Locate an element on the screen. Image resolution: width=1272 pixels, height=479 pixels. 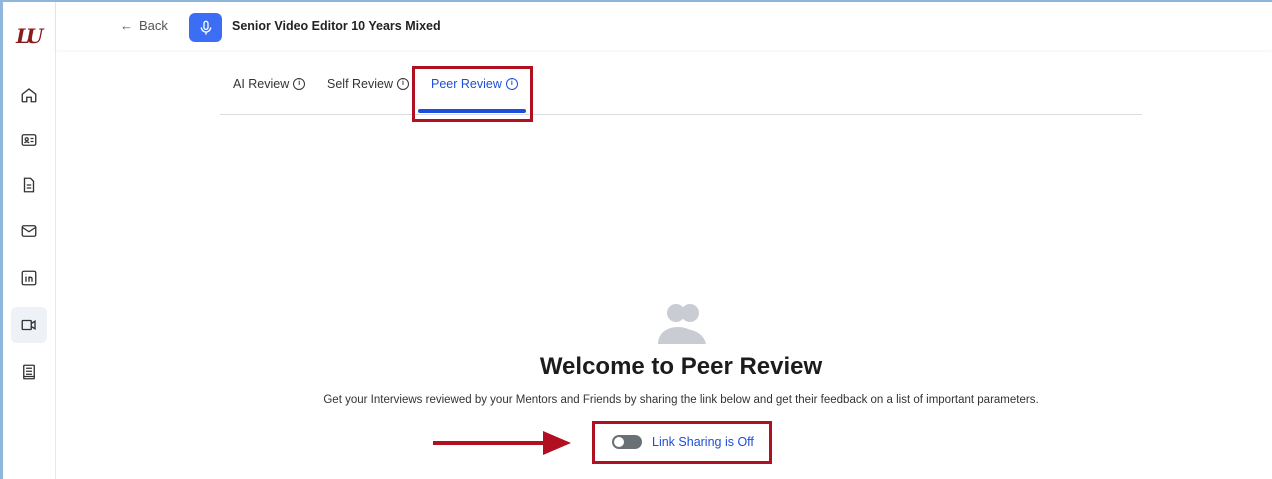
app-logo: LU is located at coordinates (29, 36).